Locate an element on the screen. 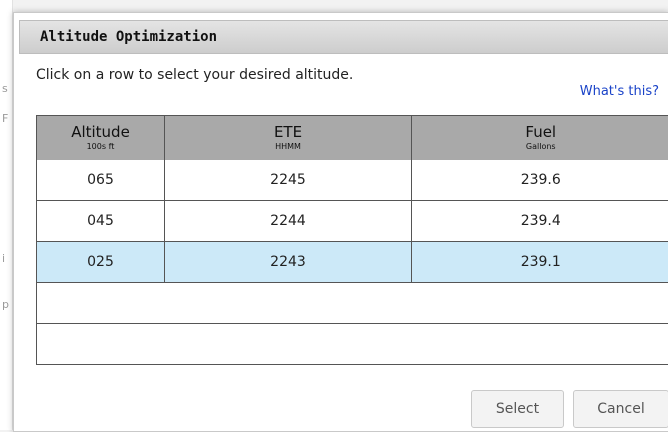  background-page-edge: s F i p is located at coordinates (6, 215).